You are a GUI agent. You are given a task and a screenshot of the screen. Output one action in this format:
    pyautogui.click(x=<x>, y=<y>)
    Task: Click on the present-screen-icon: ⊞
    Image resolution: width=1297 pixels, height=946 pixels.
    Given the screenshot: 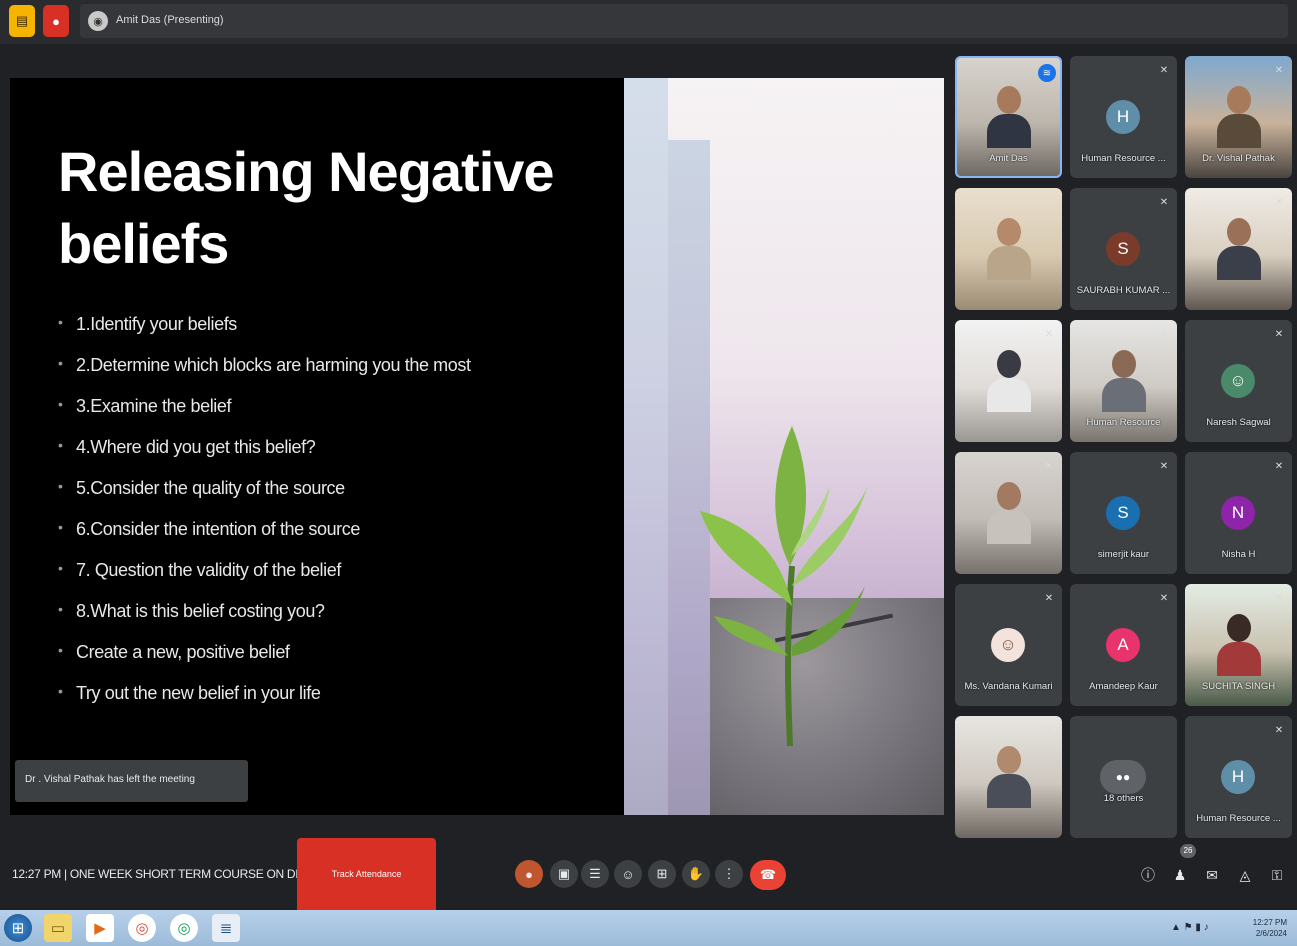 What is the action you would take?
    pyautogui.click(x=662, y=874)
    